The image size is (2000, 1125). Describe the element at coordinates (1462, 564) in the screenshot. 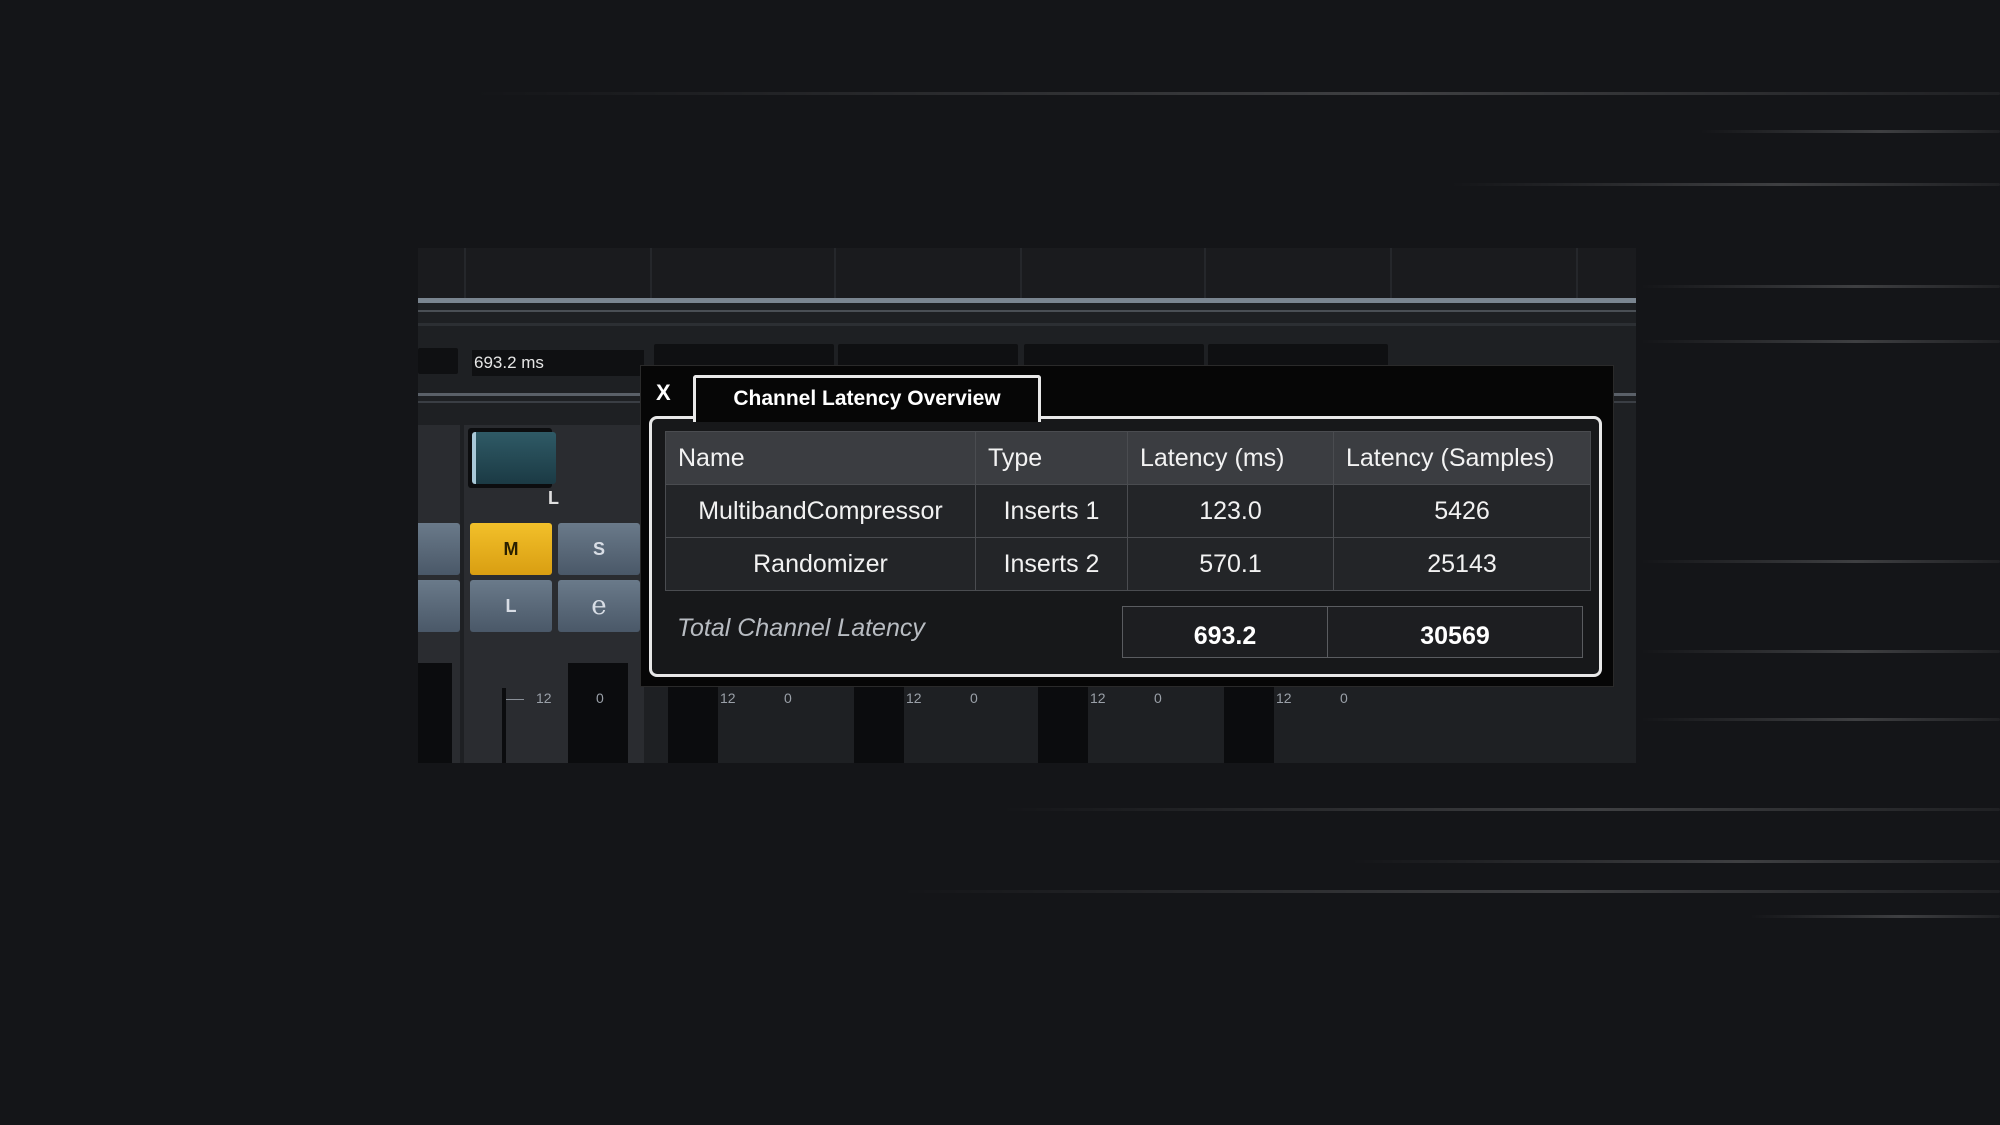

I see `cell-latency-samples: 25143` at that location.